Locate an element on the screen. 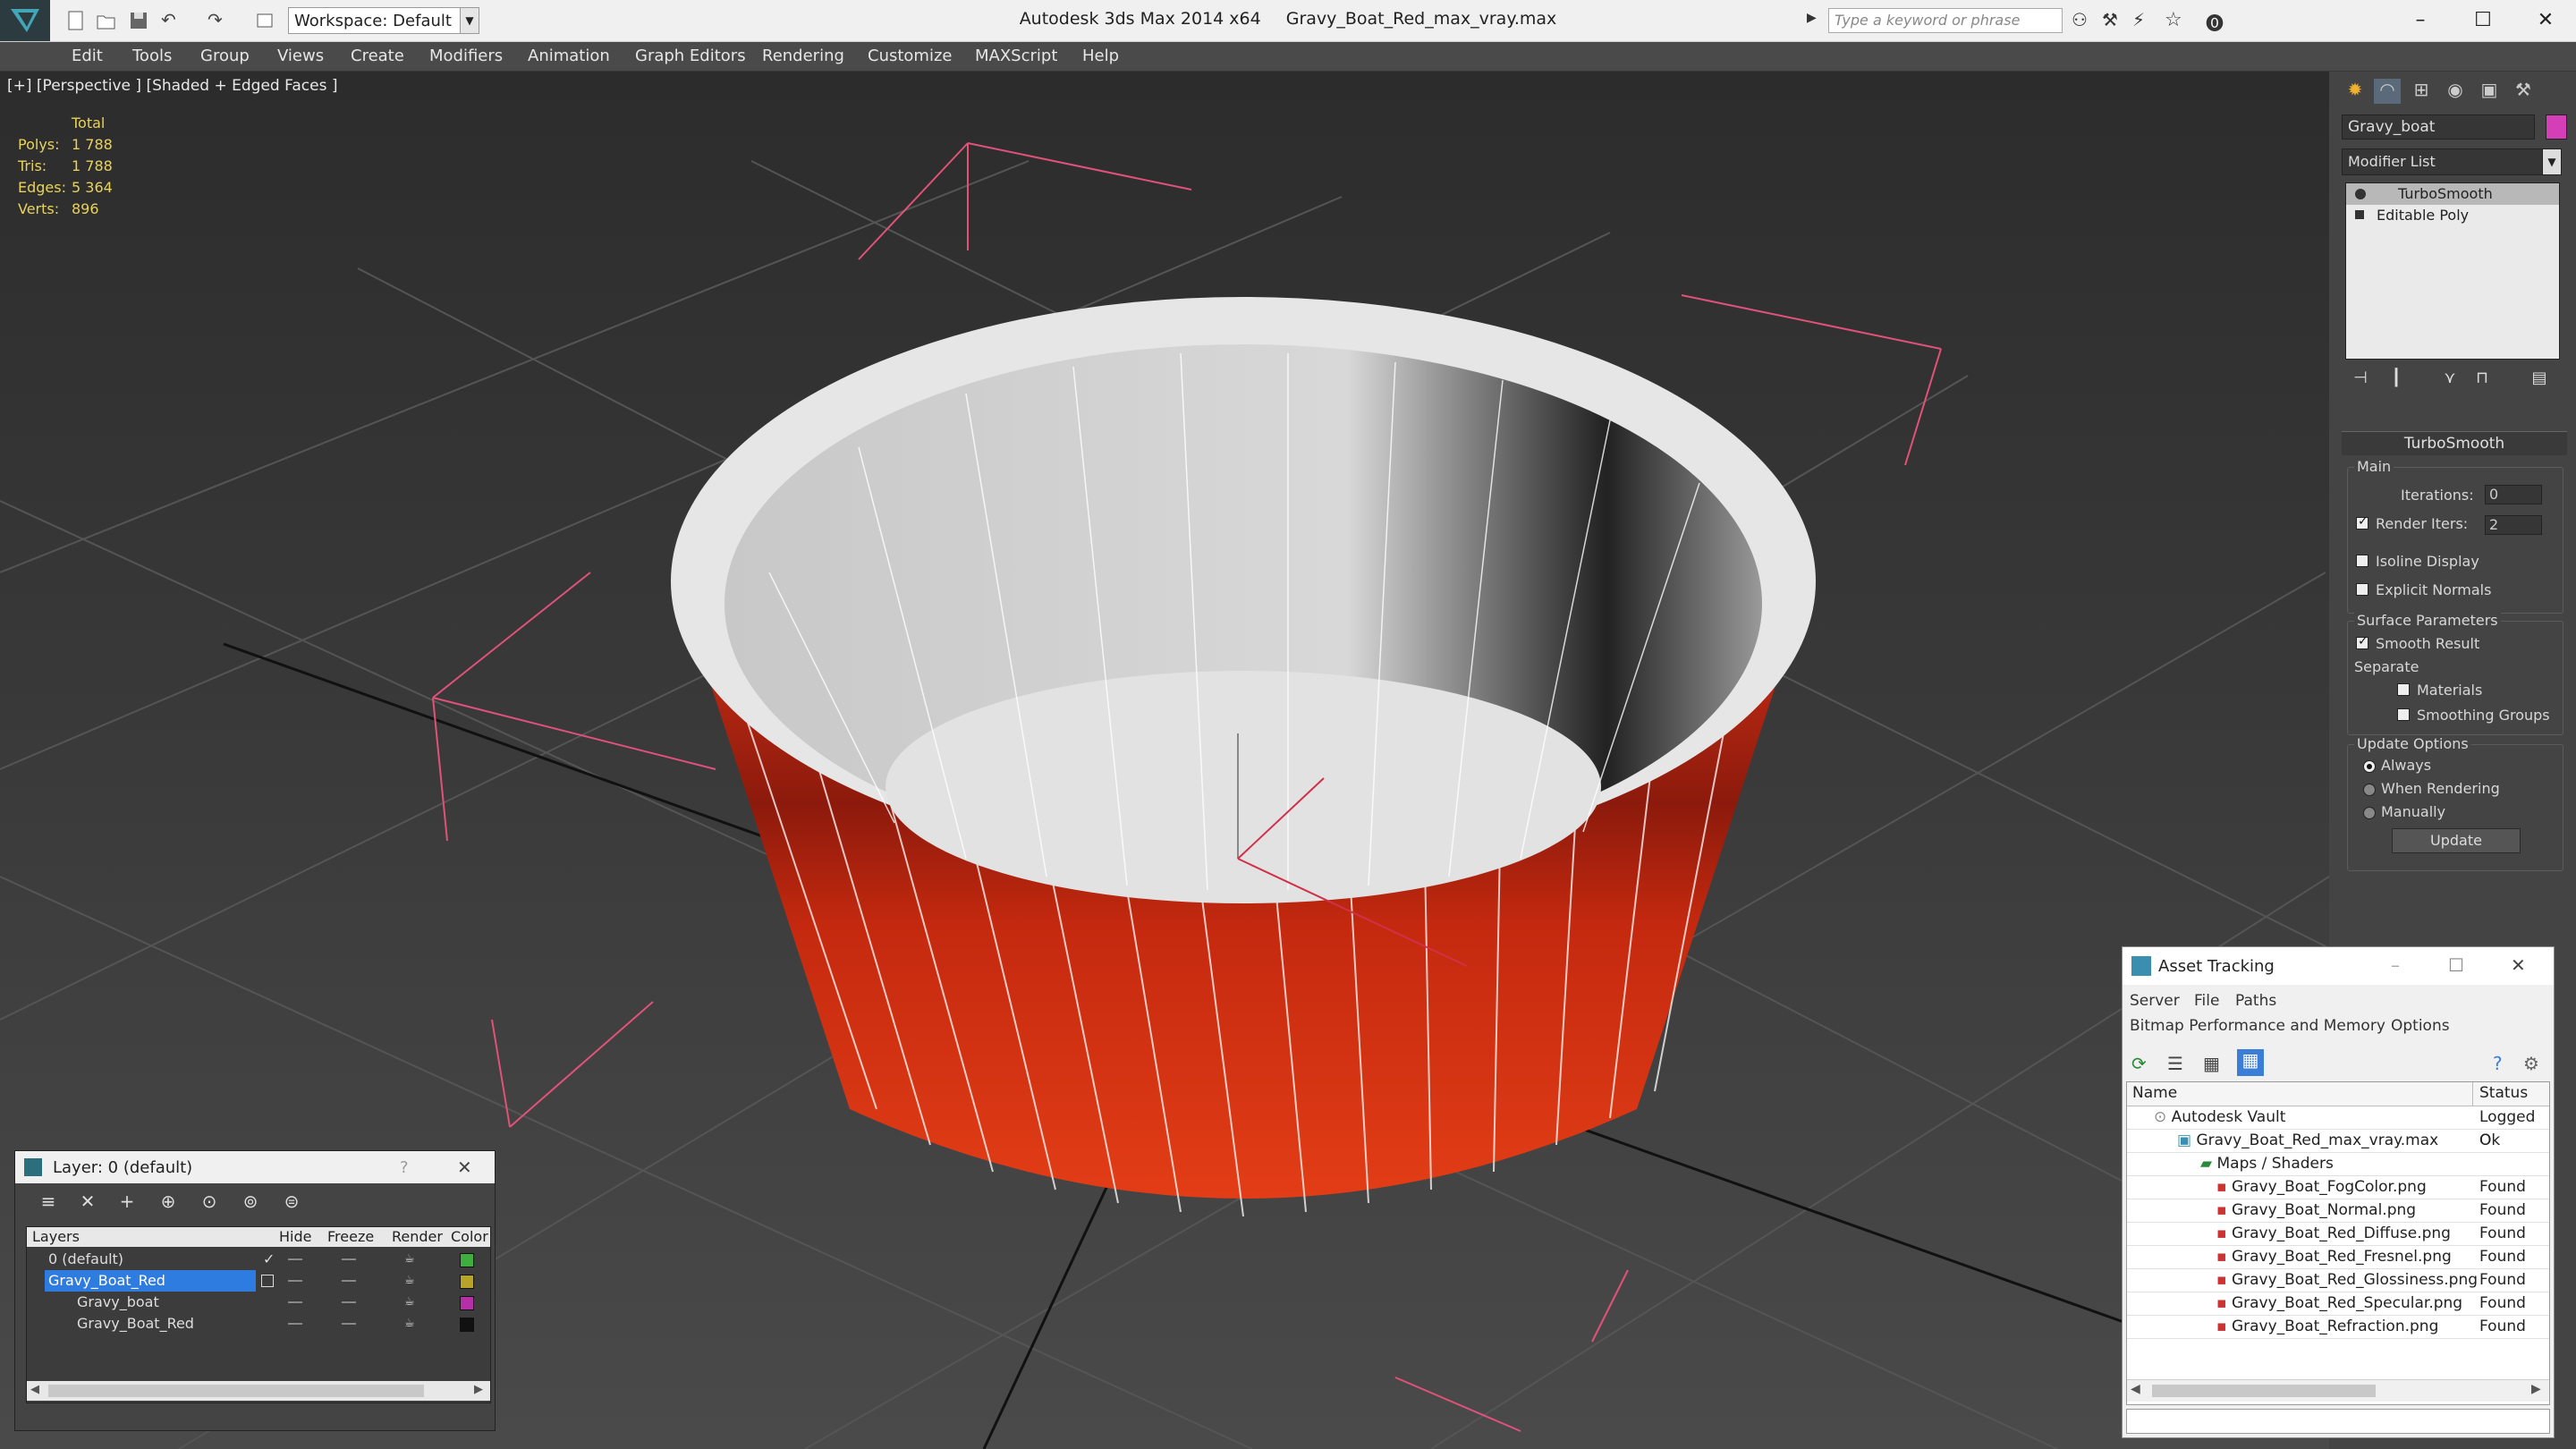 The width and height of the screenshot is (2576, 1449). col-render: Render is located at coordinates (417, 1236).